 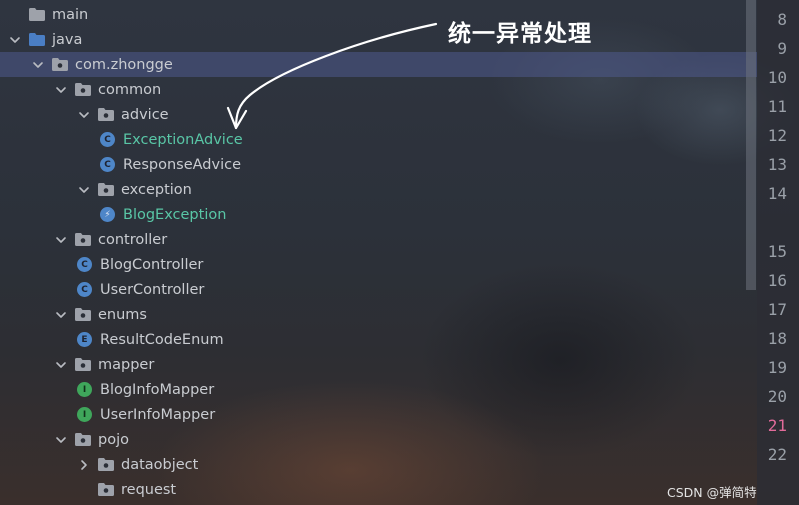 What do you see at coordinates (520, 34) in the screenshot?
I see `annotation-text: 统一异常处理` at bounding box center [520, 34].